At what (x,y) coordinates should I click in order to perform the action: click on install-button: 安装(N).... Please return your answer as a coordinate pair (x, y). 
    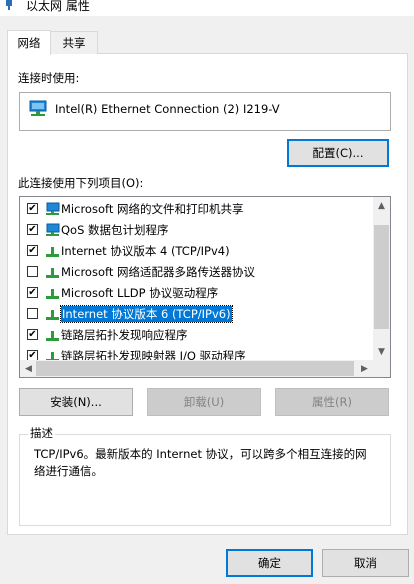
    Looking at the image, I should click on (76, 402).